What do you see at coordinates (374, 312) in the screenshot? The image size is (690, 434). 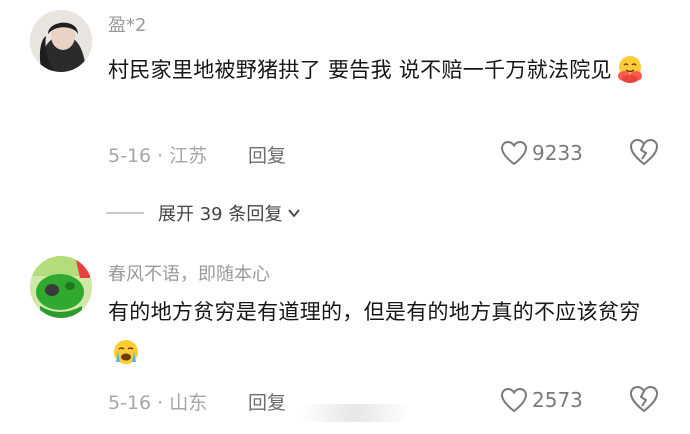 I see `comment-text-body: 有的地方贫穷是有道理的，但是有的地方真的不应该贫穷` at bounding box center [374, 312].